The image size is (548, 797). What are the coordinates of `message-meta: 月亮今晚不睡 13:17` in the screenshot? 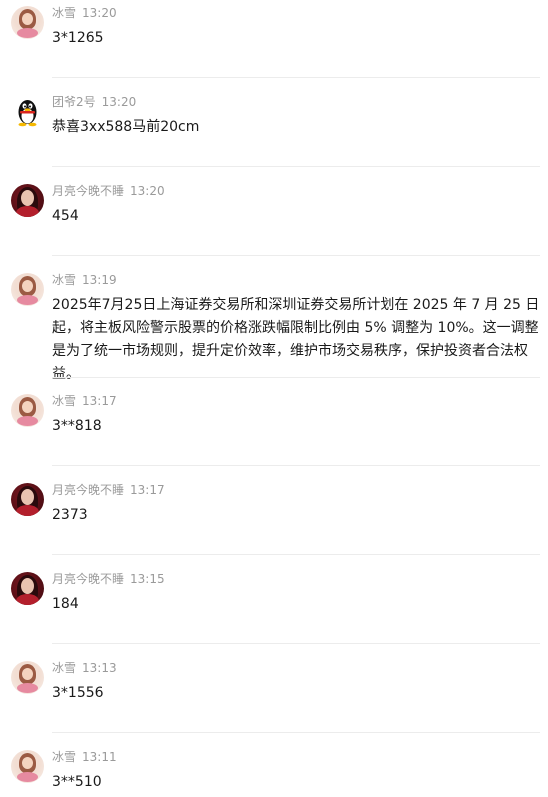 It's located at (108, 490).